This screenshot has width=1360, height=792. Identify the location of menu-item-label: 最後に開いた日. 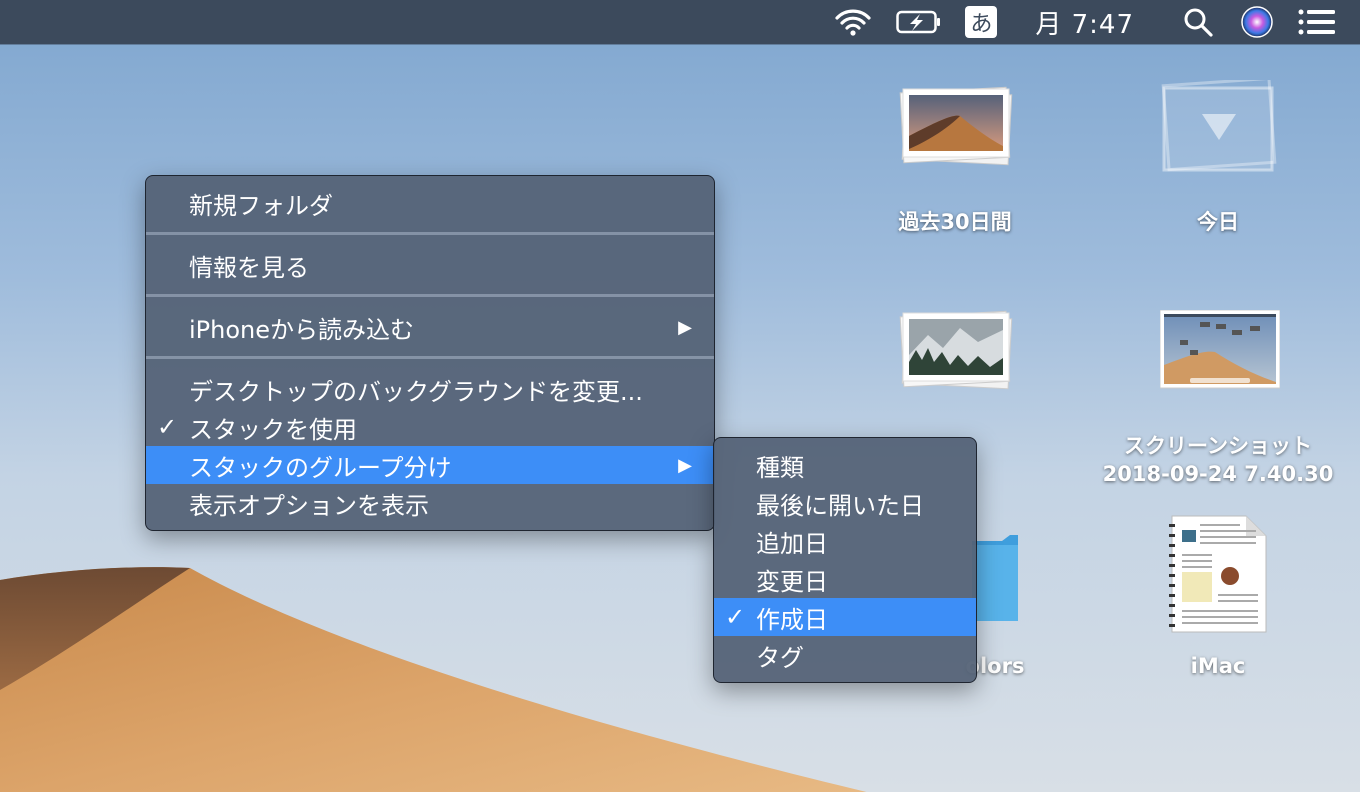
(840, 505).